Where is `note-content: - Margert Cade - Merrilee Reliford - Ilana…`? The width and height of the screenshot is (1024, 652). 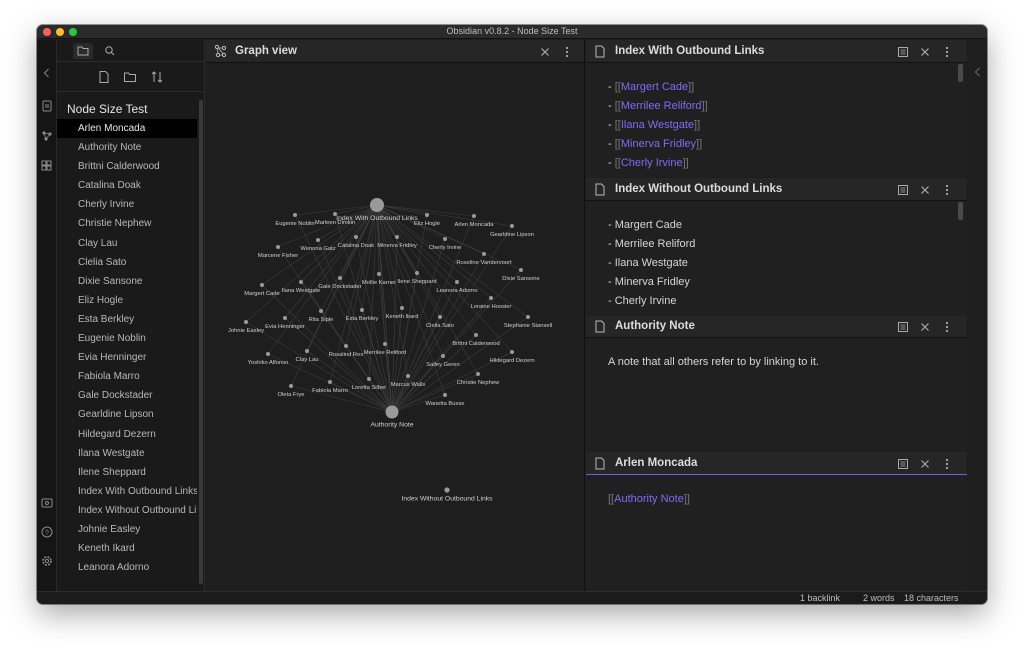 note-content: - Margert Cade - Merrilee Reliford - Ilana… is located at coordinates (777, 263).